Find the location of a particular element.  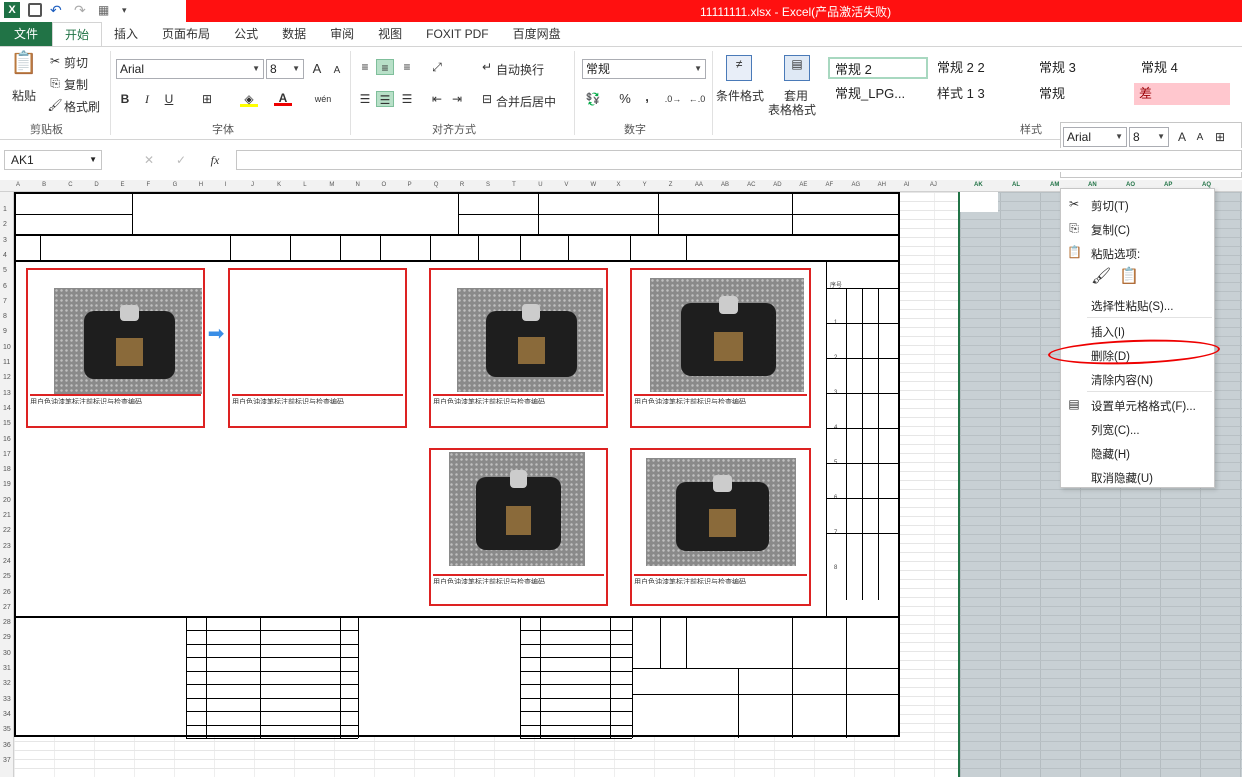

photo-box-4: 用白色油漆笔标注前标识与检查编码 is located at coordinates (720, 348).